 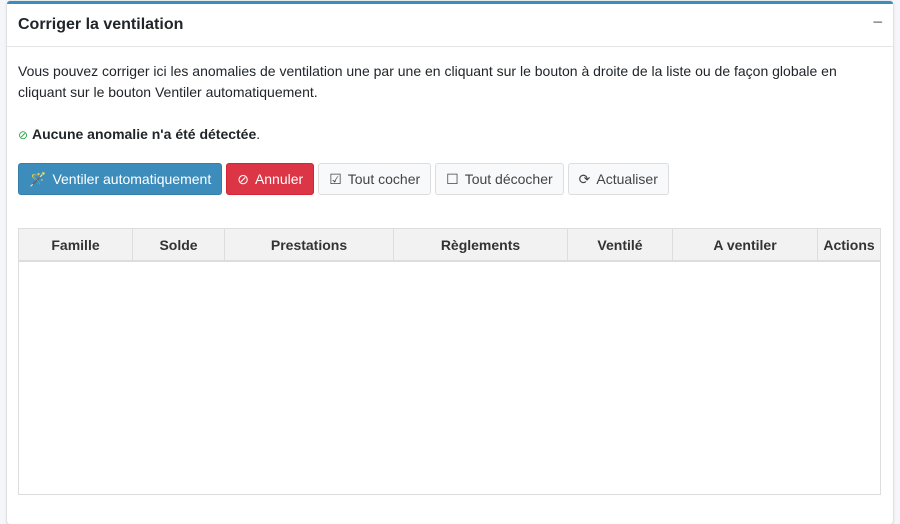 What do you see at coordinates (481, 244) in the screenshot?
I see `col-reglements: Règlements` at bounding box center [481, 244].